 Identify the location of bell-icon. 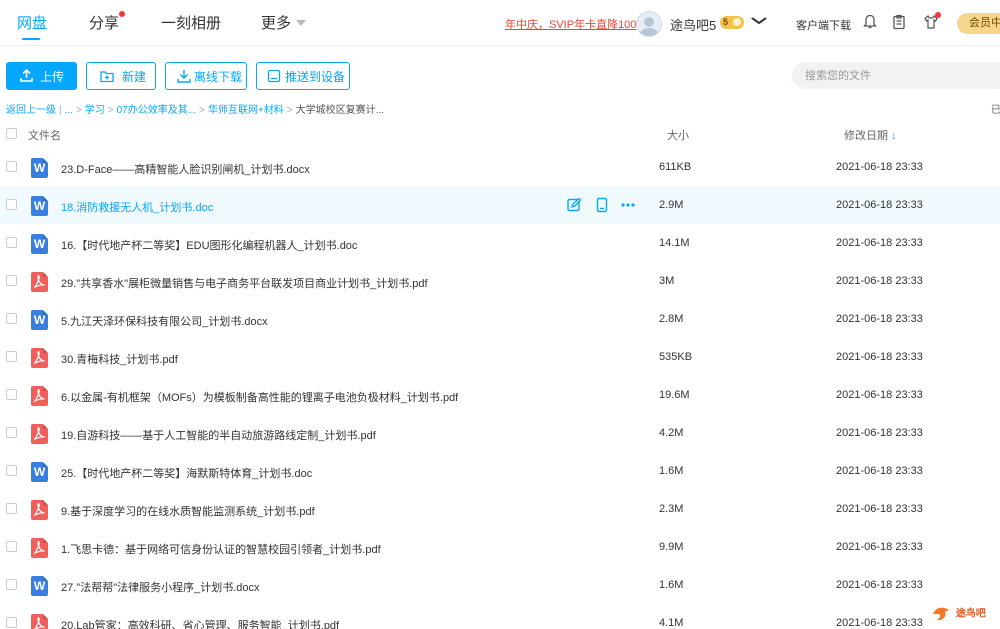
(870, 22).